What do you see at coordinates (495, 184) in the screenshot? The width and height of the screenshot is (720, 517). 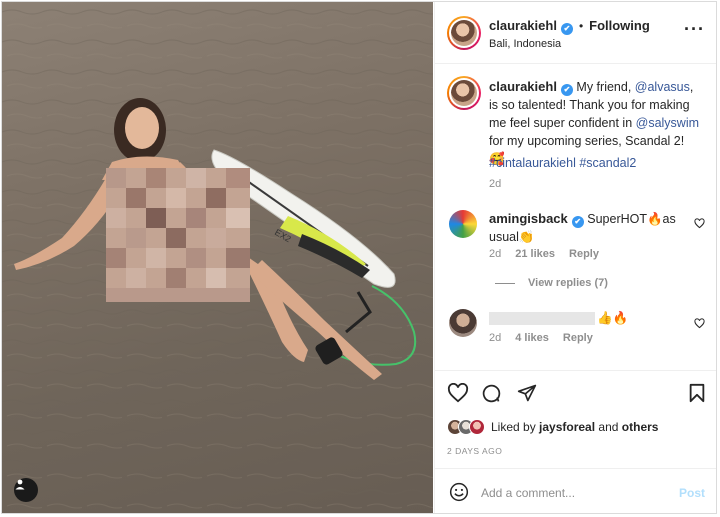 I see `caption-time: 2d` at bounding box center [495, 184].